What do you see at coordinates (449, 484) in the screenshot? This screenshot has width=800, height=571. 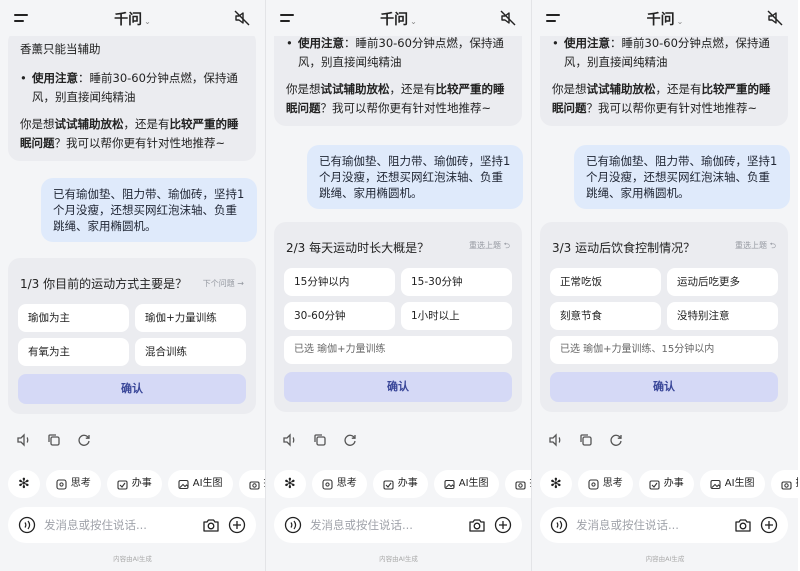 I see `image-icon` at bounding box center [449, 484].